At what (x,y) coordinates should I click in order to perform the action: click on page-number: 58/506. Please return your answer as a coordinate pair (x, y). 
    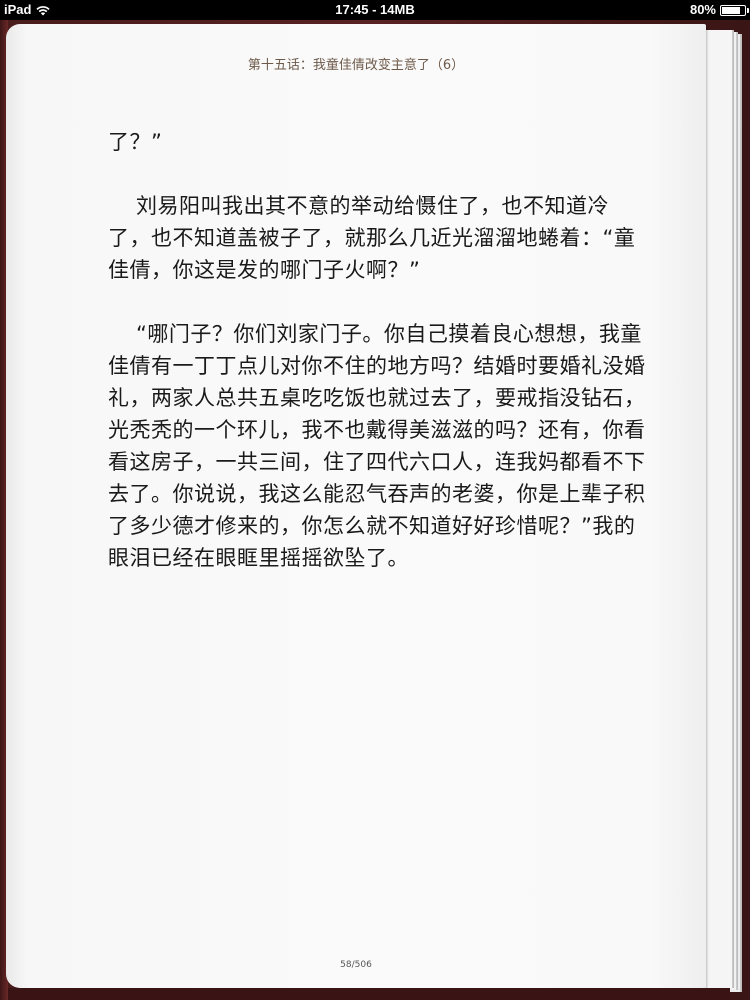
    Looking at the image, I should click on (356, 965).